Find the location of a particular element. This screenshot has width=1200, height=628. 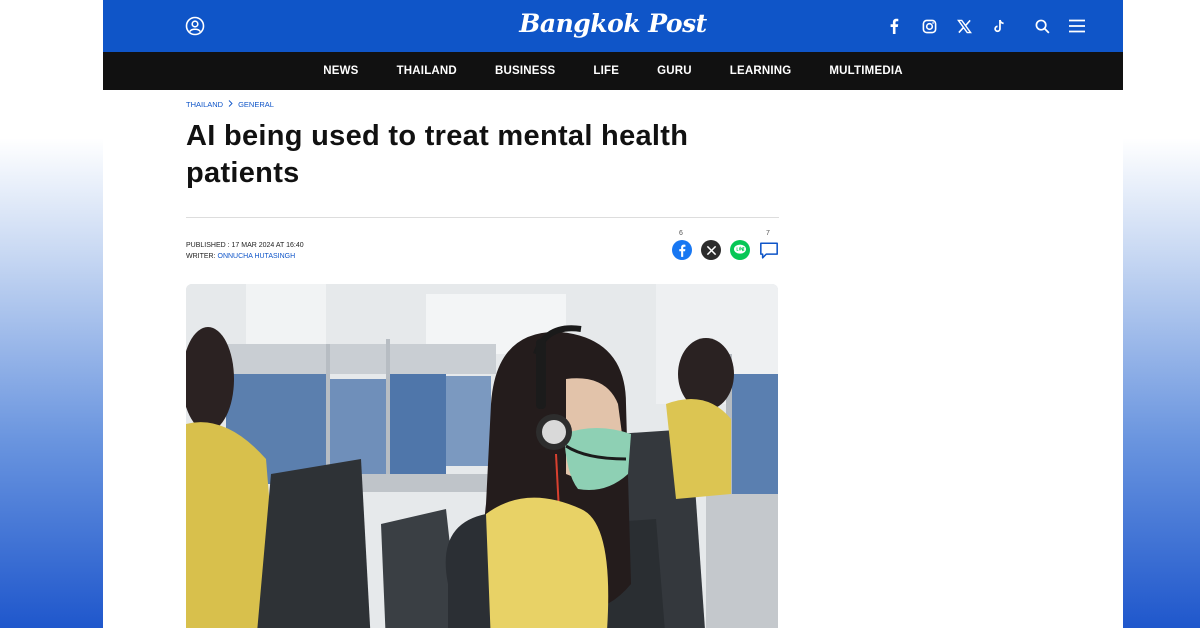

writer-line: WRITER: ONNUCHA HUTASINGH is located at coordinates (245, 256).